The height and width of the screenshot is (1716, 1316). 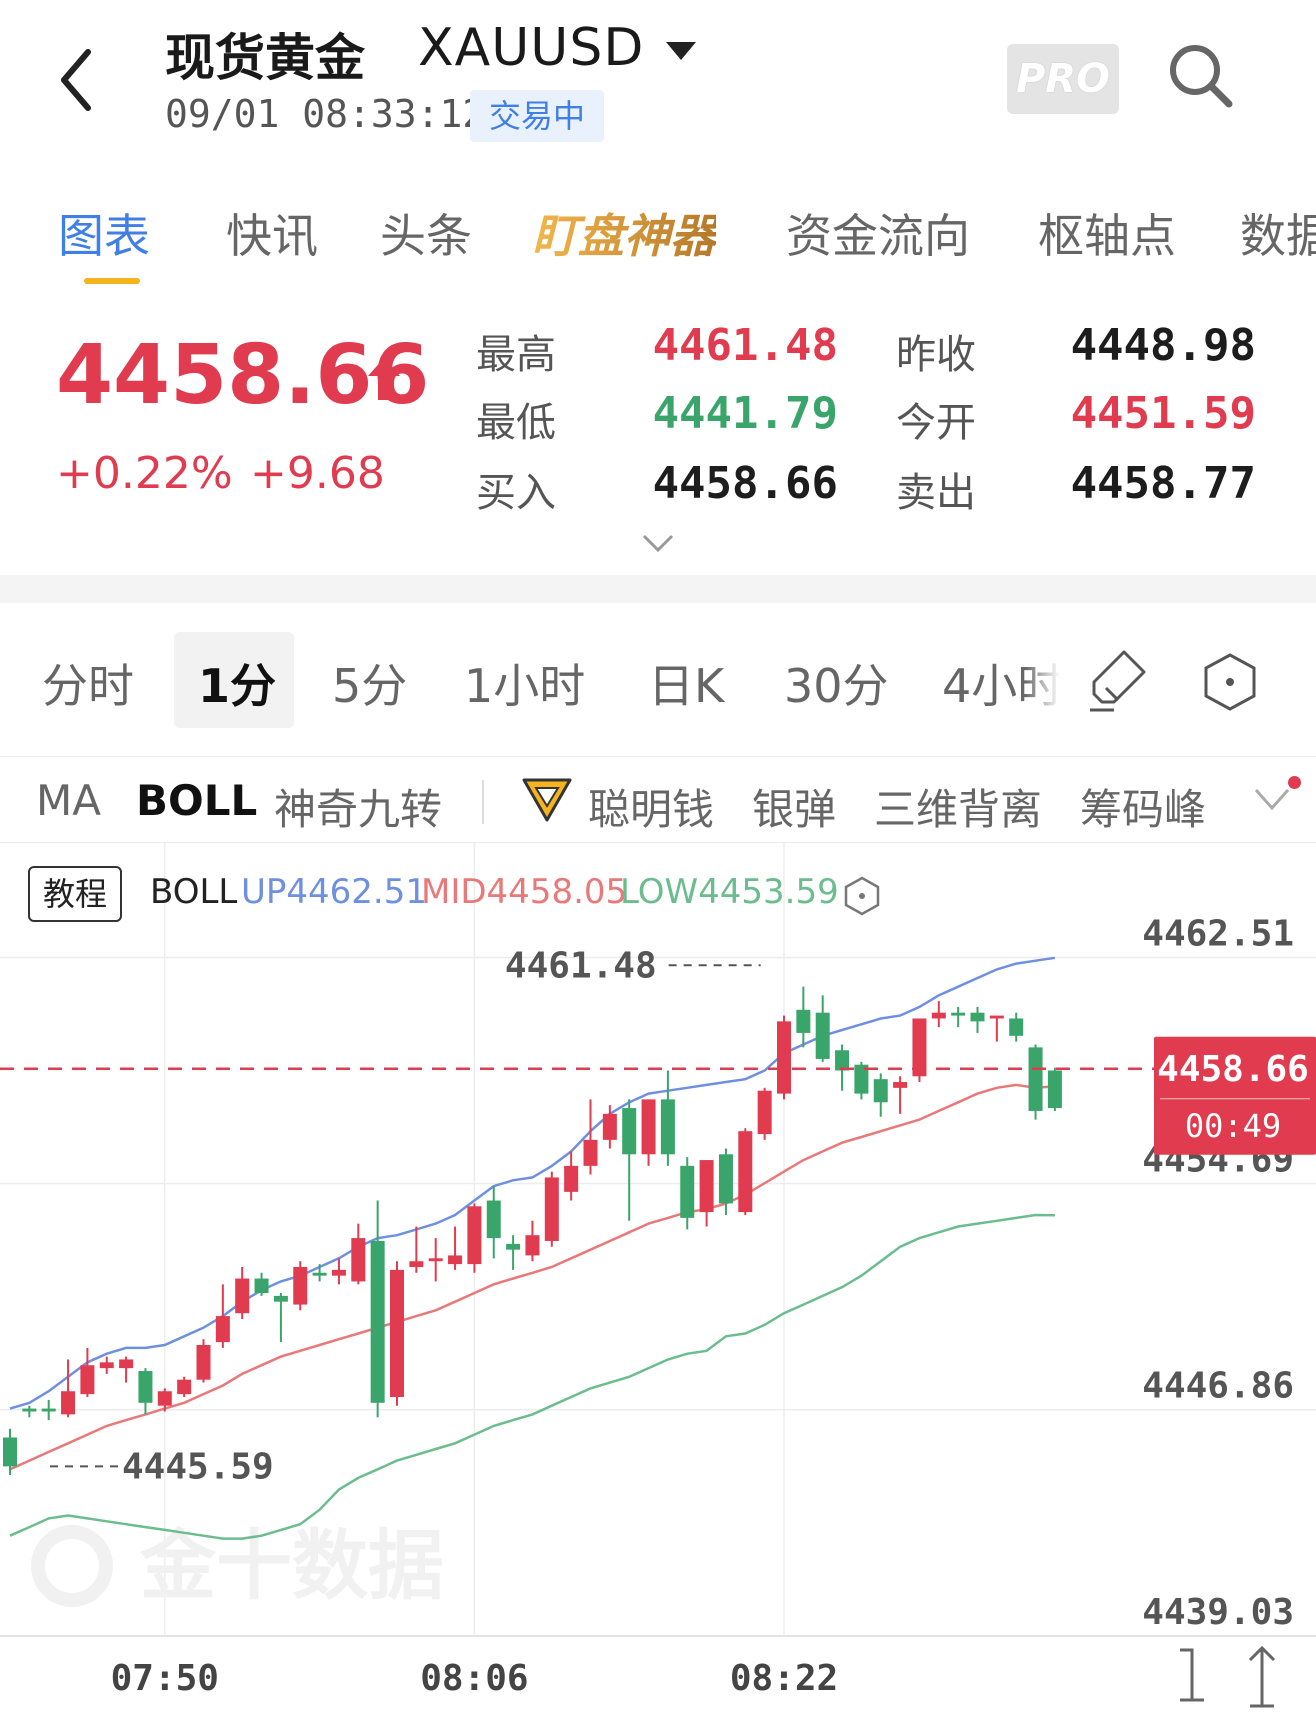 I want to click on pro-button: PRO, so click(x=1063, y=79).